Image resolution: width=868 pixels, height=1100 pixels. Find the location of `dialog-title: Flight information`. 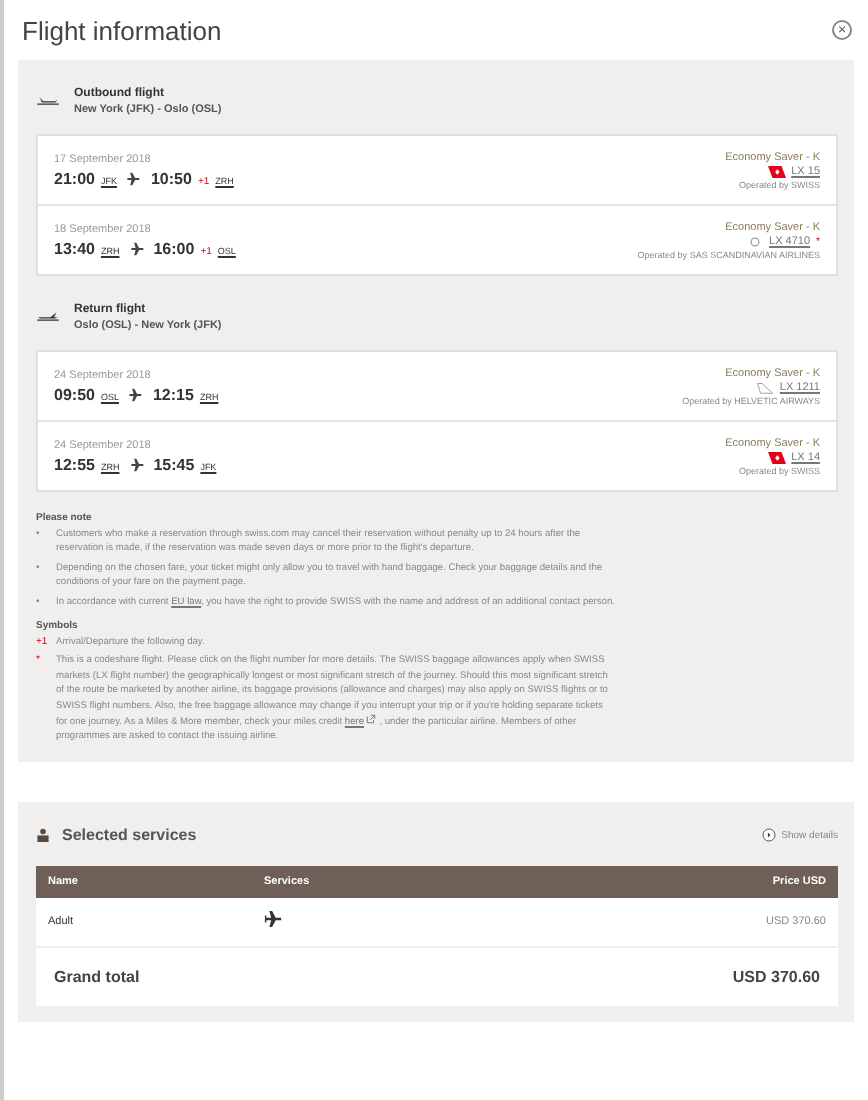

dialog-title: Flight information is located at coordinates (122, 30).